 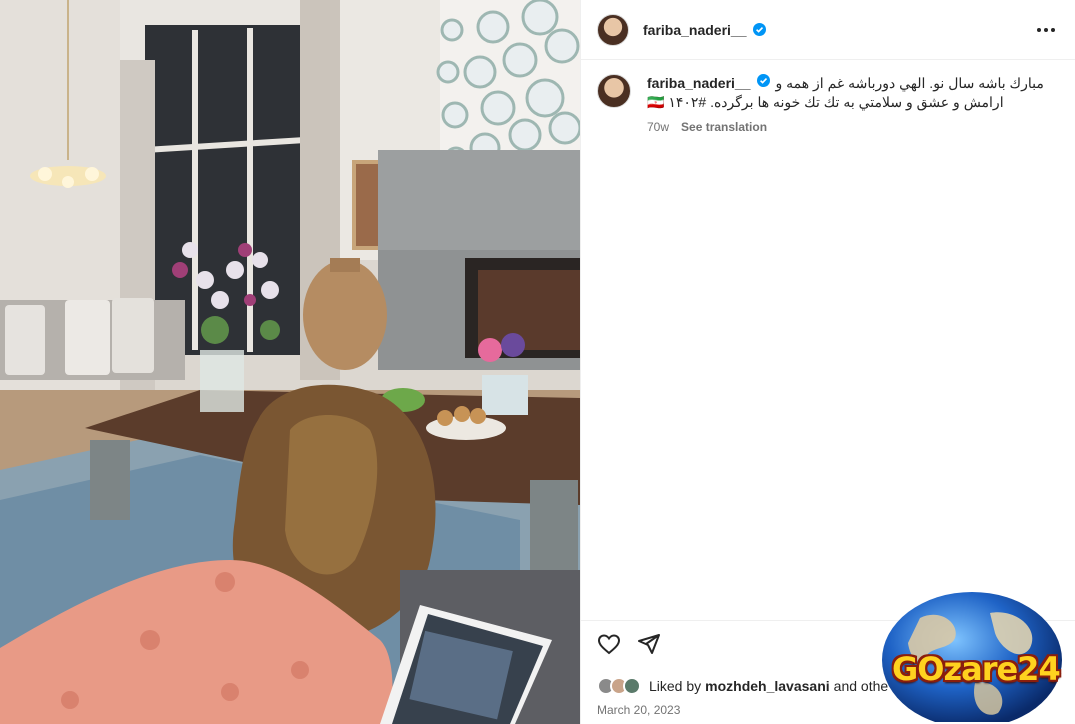 I want to click on more-horizontal-icon, so click(x=1039, y=29).